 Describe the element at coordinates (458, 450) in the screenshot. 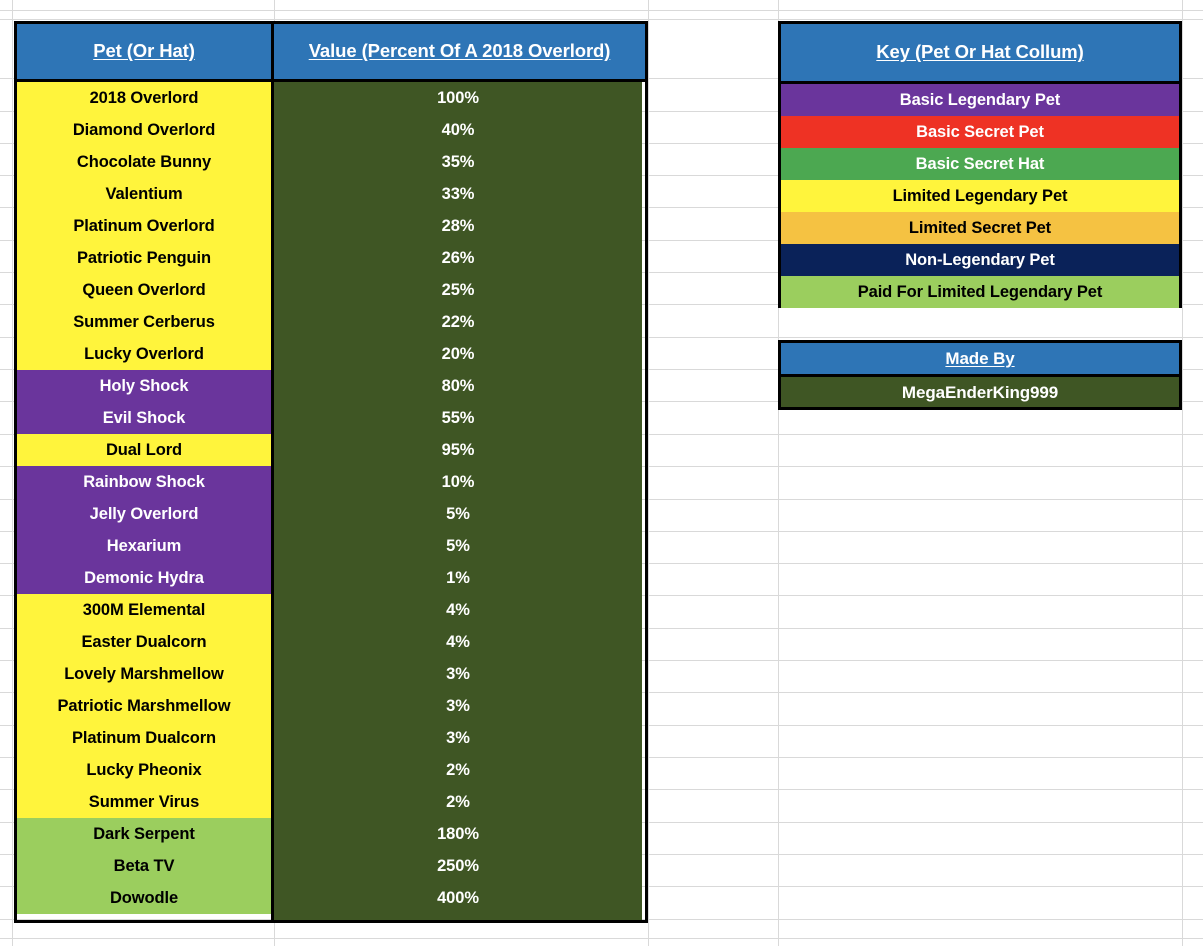

I see `table-row-value: 95%` at that location.